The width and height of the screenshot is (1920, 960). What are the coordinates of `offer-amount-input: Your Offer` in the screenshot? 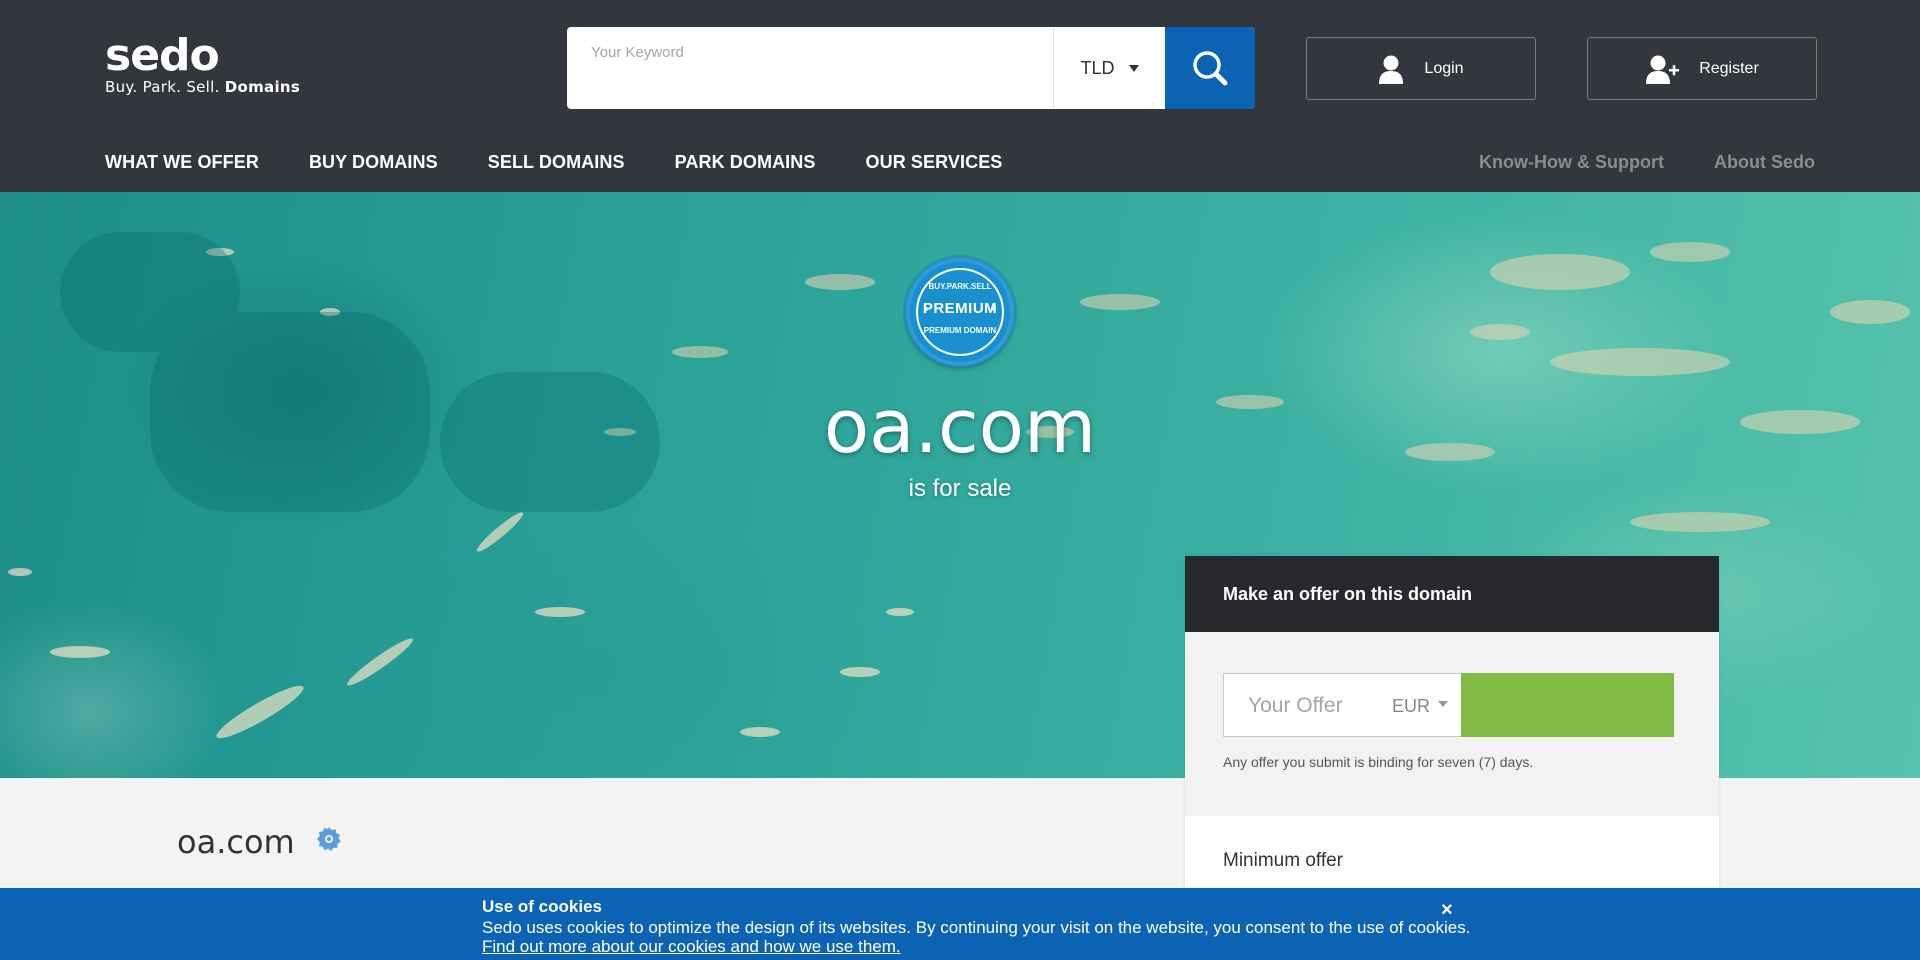 It's located at (1295, 706).